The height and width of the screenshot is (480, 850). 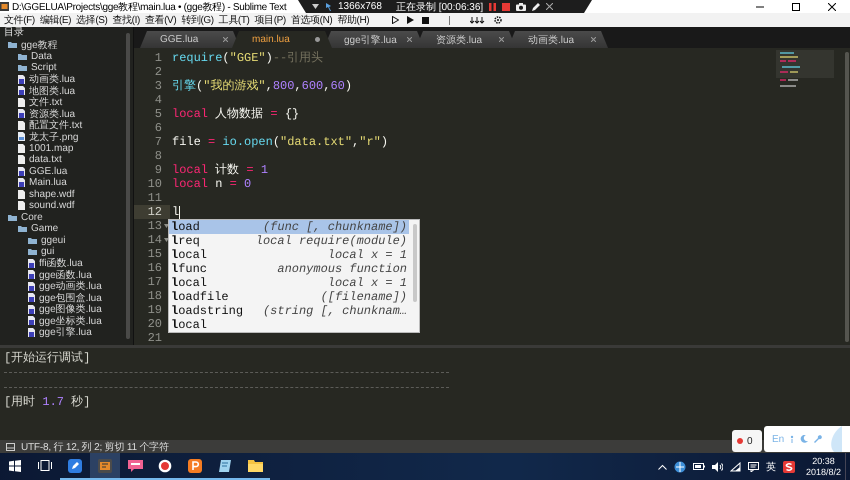 I want to click on file-item: 文件.txt, so click(x=66, y=102).